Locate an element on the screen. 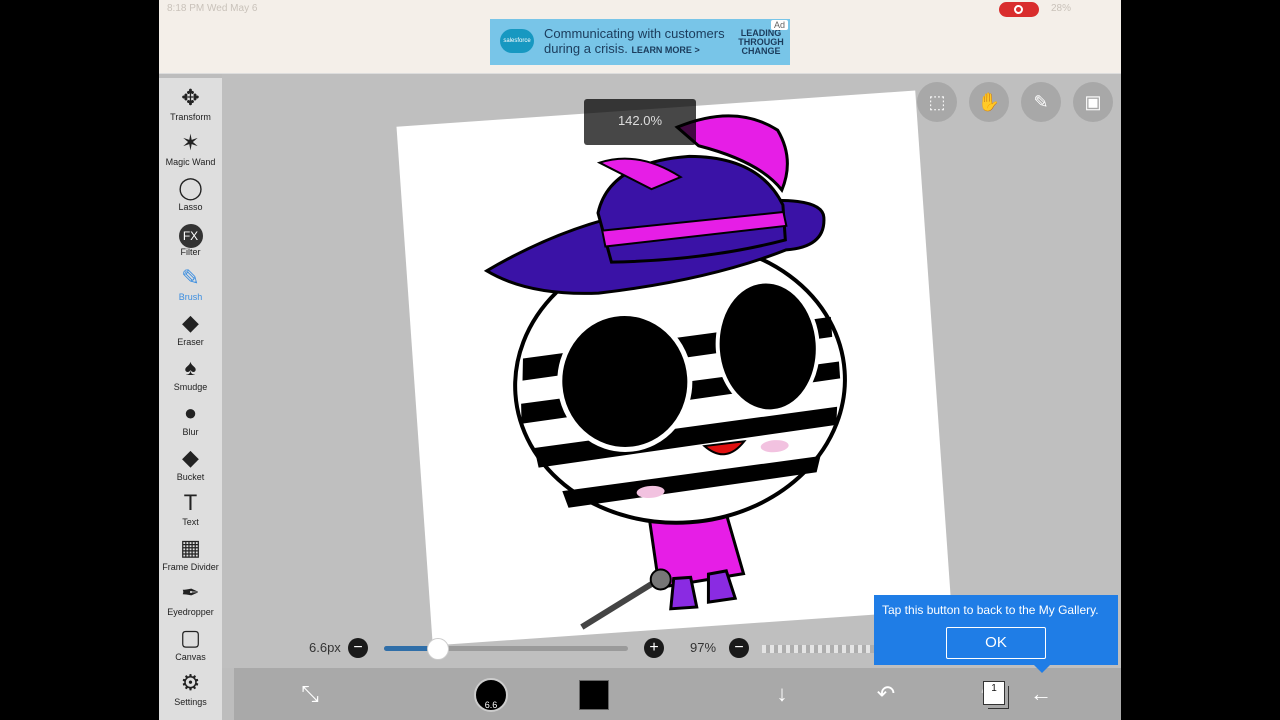 Image resolution: width=1280 pixels, height=720 pixels. tool-label: Frame Divider is located at coordinates (190, 567).